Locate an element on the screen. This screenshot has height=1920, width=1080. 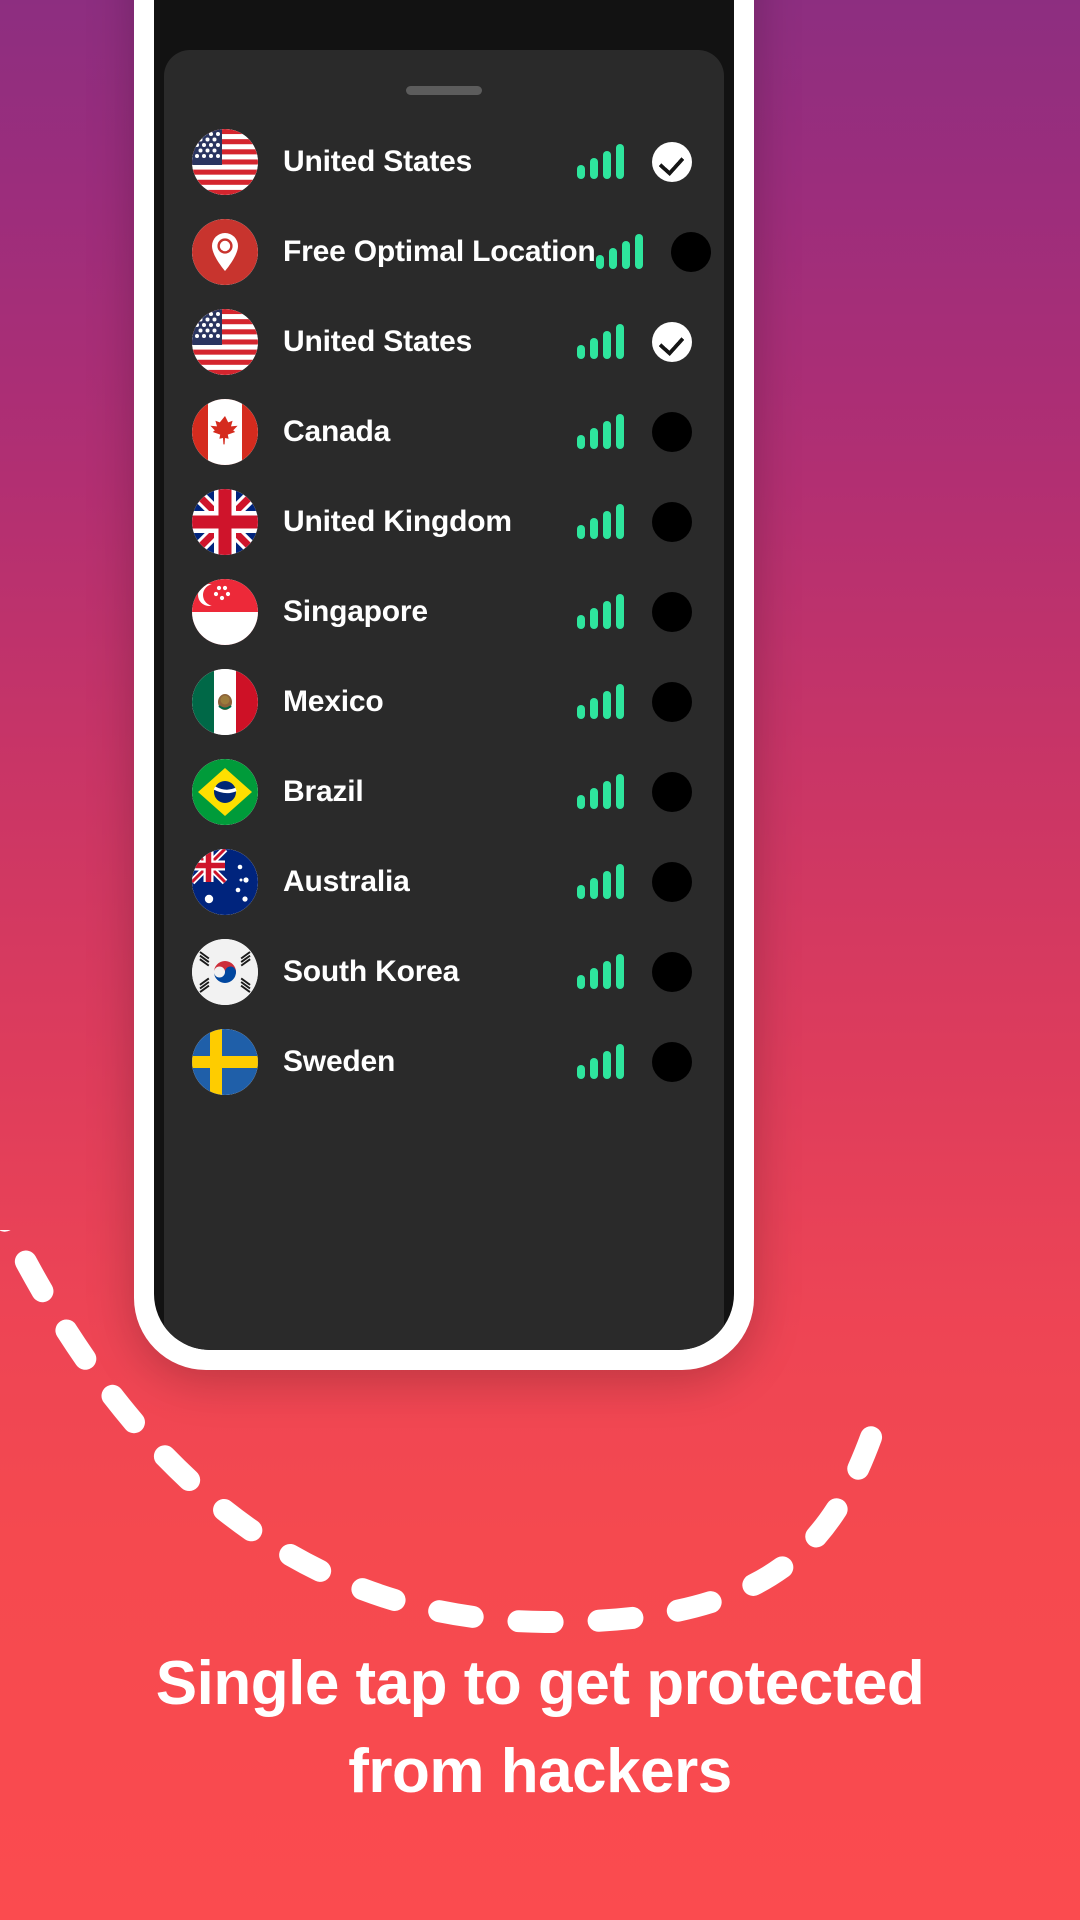
location-row: United Kingdom is located at coordinates (444, 522).